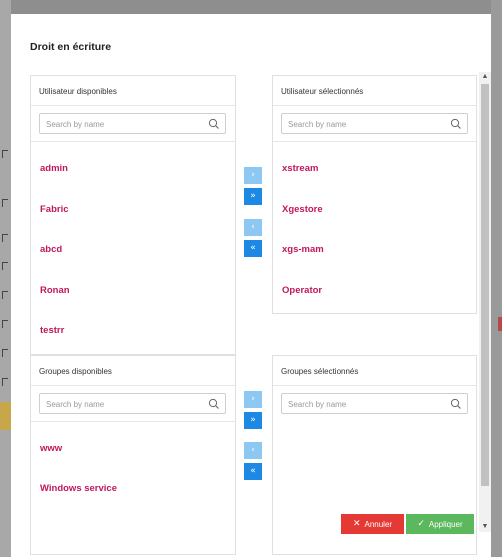  What do you see at coordinates (51, 249) in the screenshot?
I see `list-item: abcd` at bounding box center [51, 249].